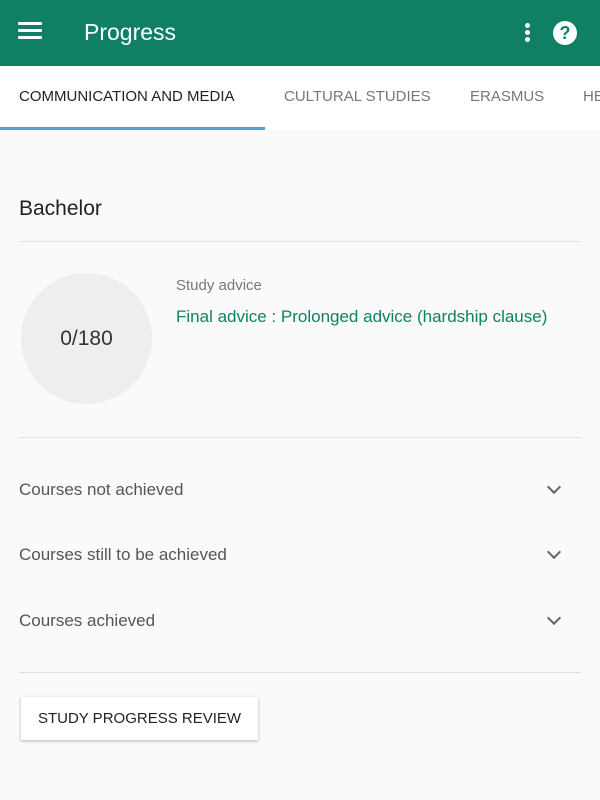 The height and width of the screenshot is (800, 600). I want to click on tab-communication-and-media: COMMUNICATION AND MEDIA, so click(127, 96).